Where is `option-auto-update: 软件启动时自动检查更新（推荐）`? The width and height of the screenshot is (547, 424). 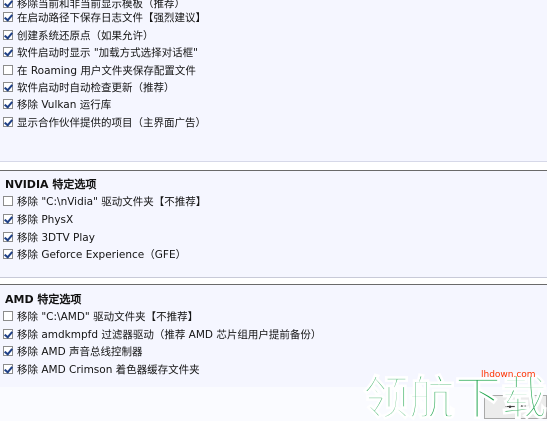
option-auto-update: 软件启动时自动检查更新（推荐） is located at coordinates (87, 87).